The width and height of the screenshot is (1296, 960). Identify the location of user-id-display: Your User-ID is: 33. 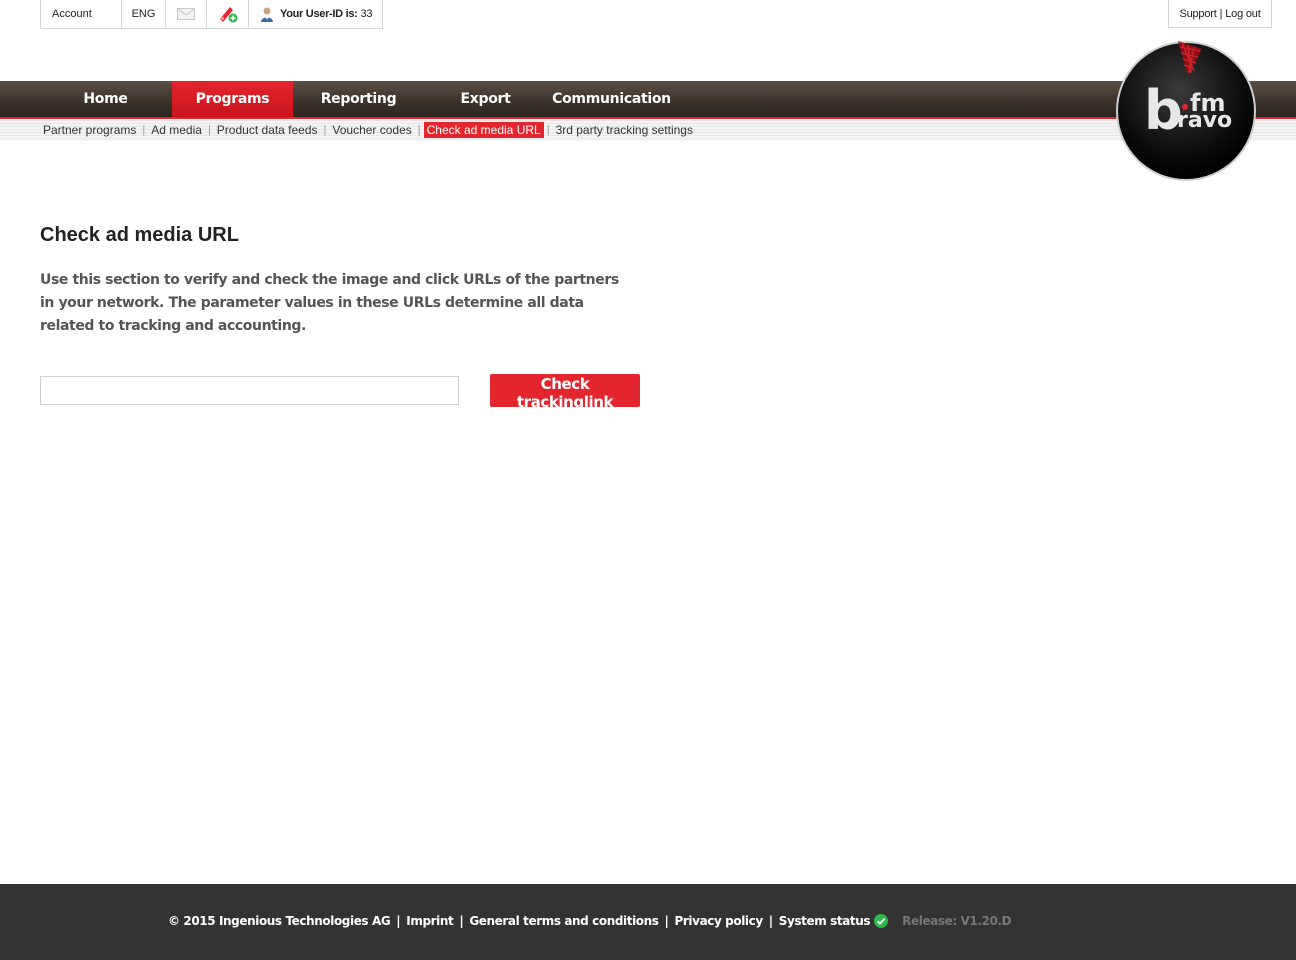
(315, 13).